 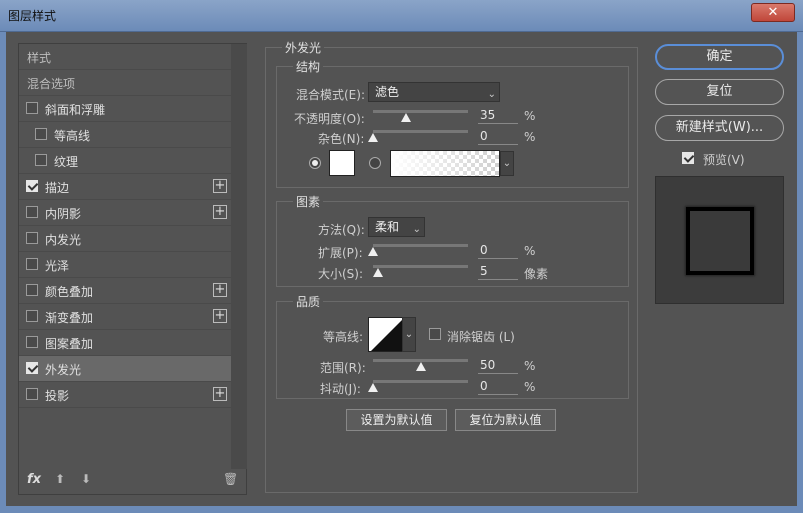 What do you see at coordinates (125, 239) in the screenshot?
I see `list-item: 内发光` at bounding box center [125, 239].